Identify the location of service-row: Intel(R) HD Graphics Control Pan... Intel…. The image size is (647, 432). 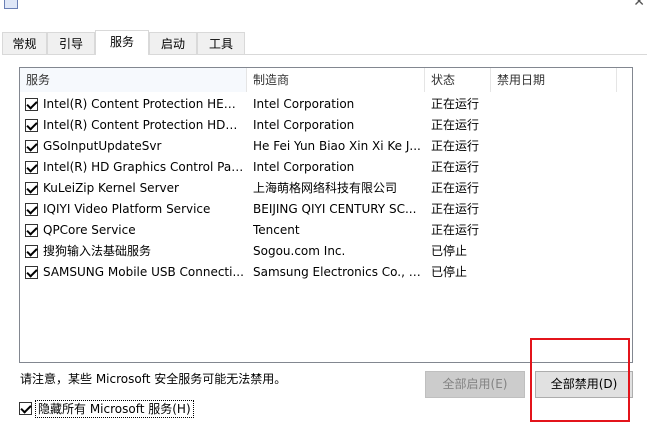
(326, 167).